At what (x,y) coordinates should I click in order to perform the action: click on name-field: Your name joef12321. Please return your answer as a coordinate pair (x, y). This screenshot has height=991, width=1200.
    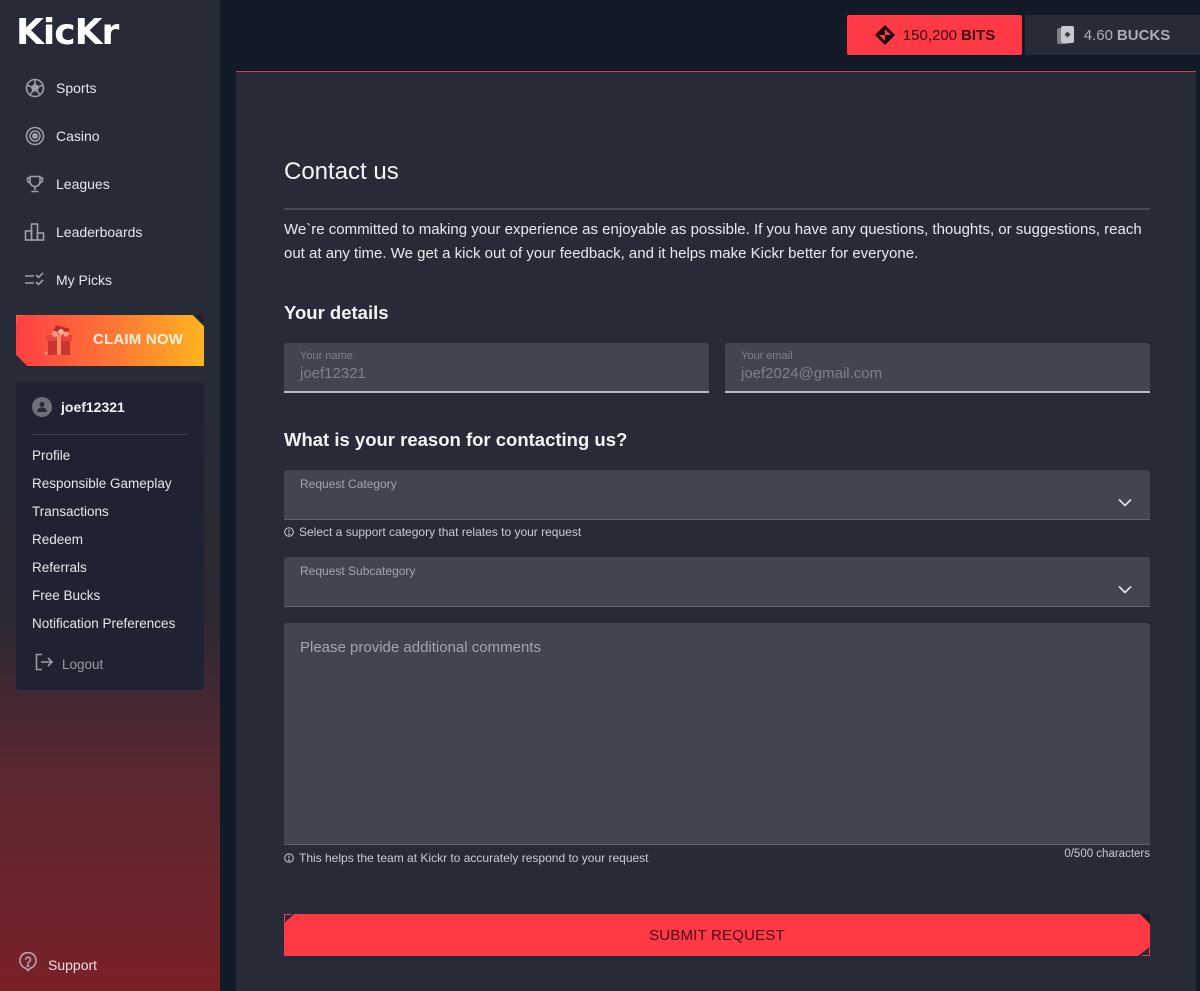
    Looking at the image, I should click on (496, 368).